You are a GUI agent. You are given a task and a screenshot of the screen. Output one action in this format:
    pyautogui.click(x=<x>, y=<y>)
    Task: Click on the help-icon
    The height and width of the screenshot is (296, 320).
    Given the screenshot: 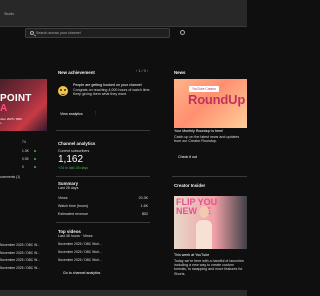 What is the action you would take?
    pyautogui.click(x=182, y=32)
    